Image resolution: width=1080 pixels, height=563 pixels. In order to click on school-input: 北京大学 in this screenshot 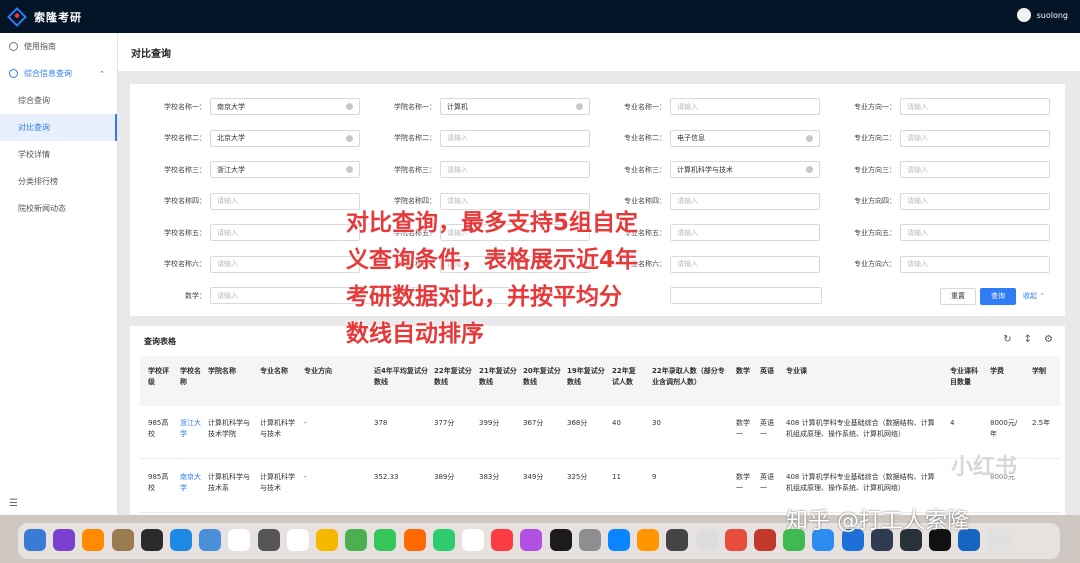, I will do `click(285, 138)`.